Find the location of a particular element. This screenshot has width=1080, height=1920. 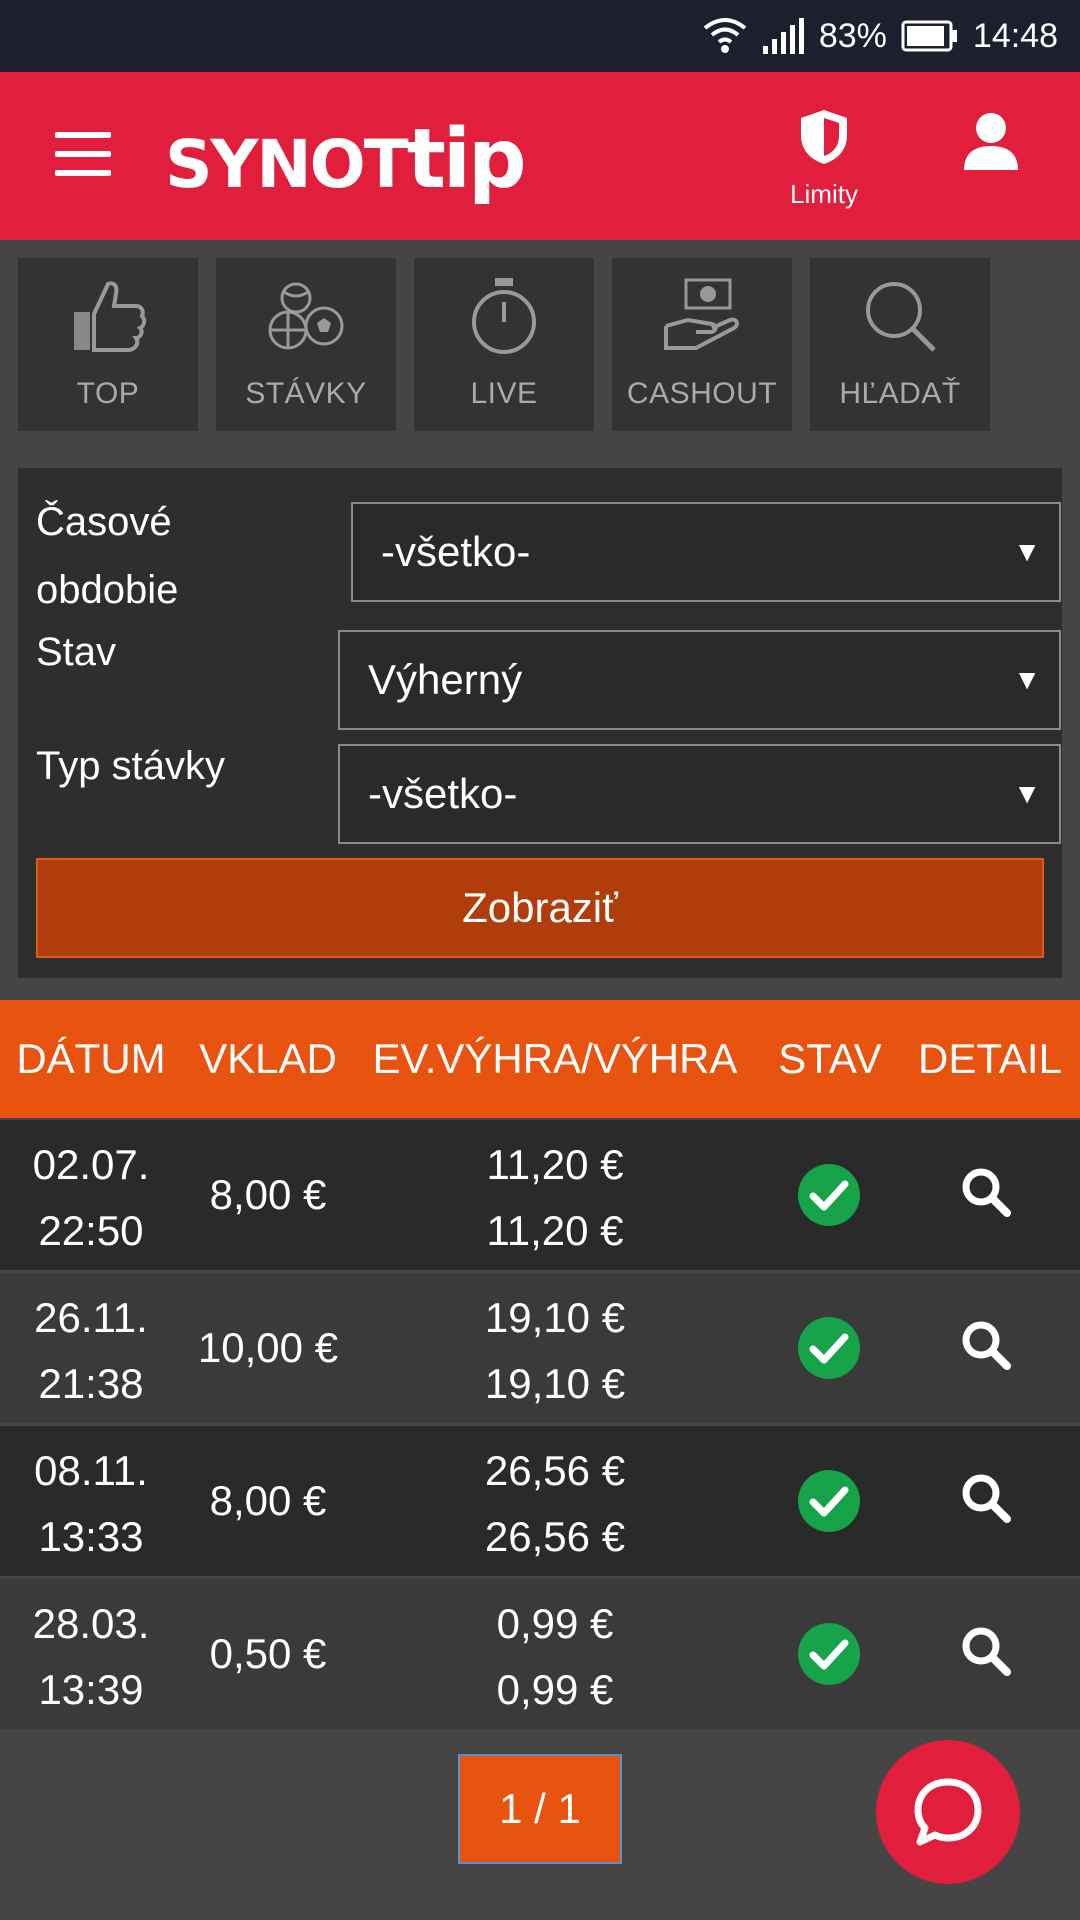

nav-tiles: TOP STÁVKY LIVE CASHOUT HĽADAŤ is located at coordinates (504, 344).